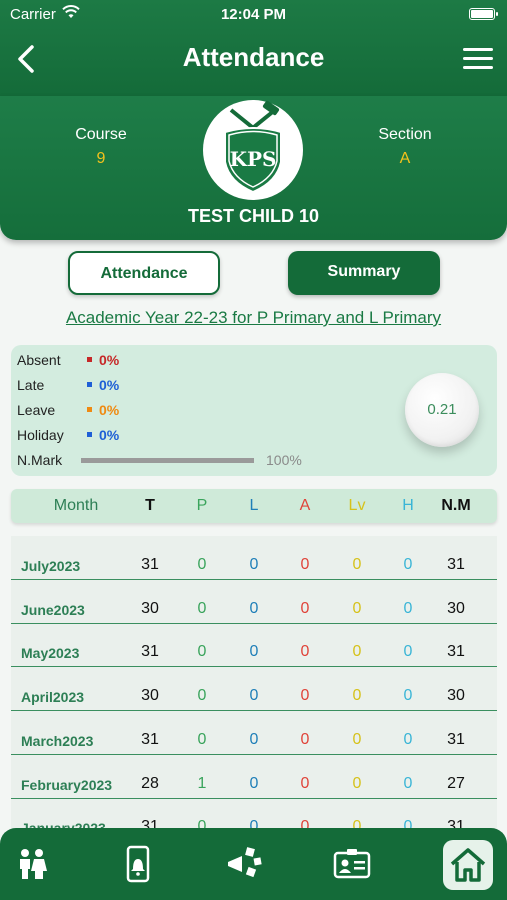  Describe the element at coordinates (31, 385) in the screenshot. I see `summary-label: Late` at that location.